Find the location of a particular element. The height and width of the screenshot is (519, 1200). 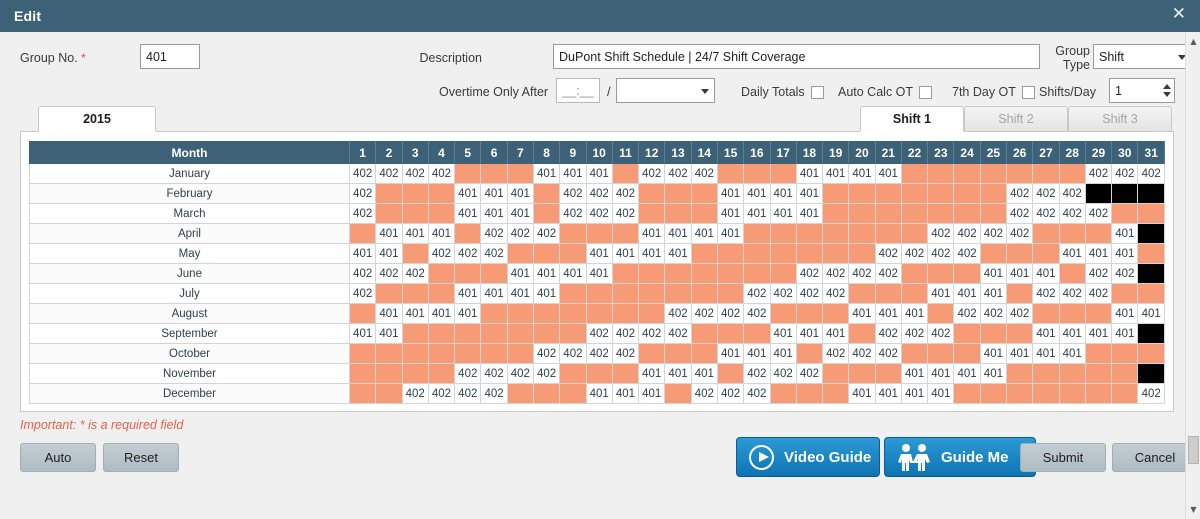

cell-august-13: 402 is located at coordinates (678, 313).